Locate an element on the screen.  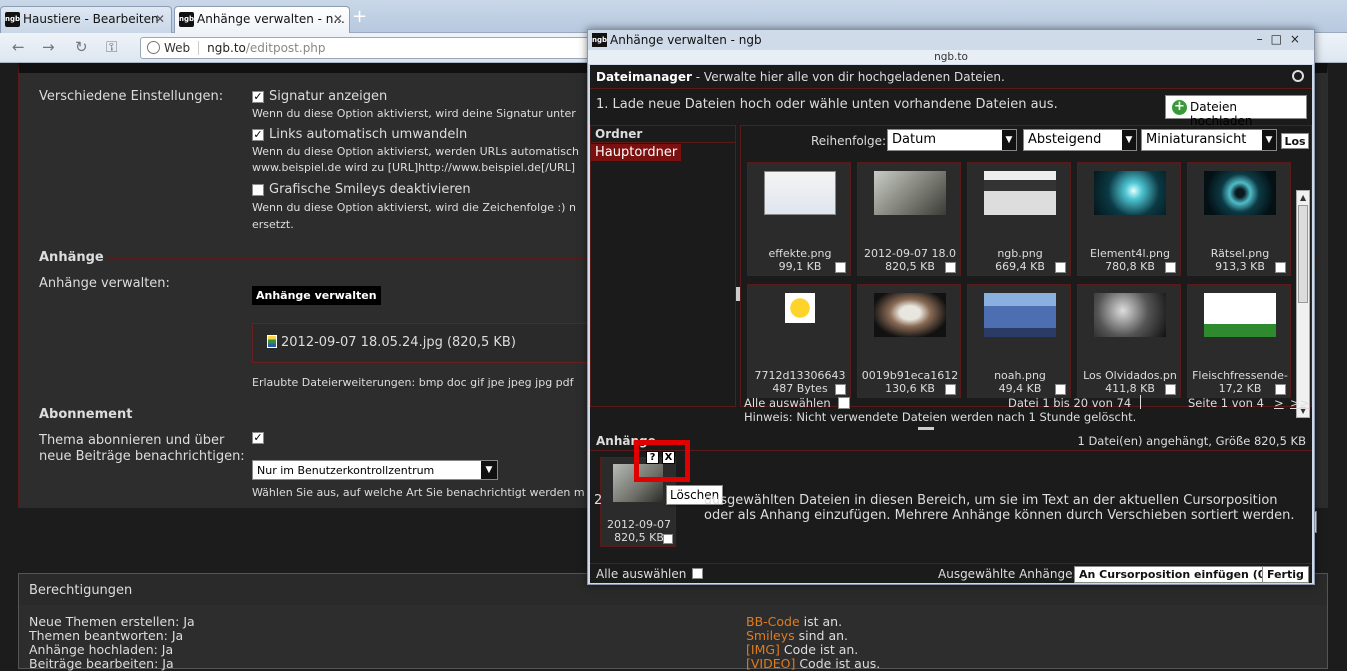
chevron-down-icon: ▼ is located at coordinates (1009, 140).